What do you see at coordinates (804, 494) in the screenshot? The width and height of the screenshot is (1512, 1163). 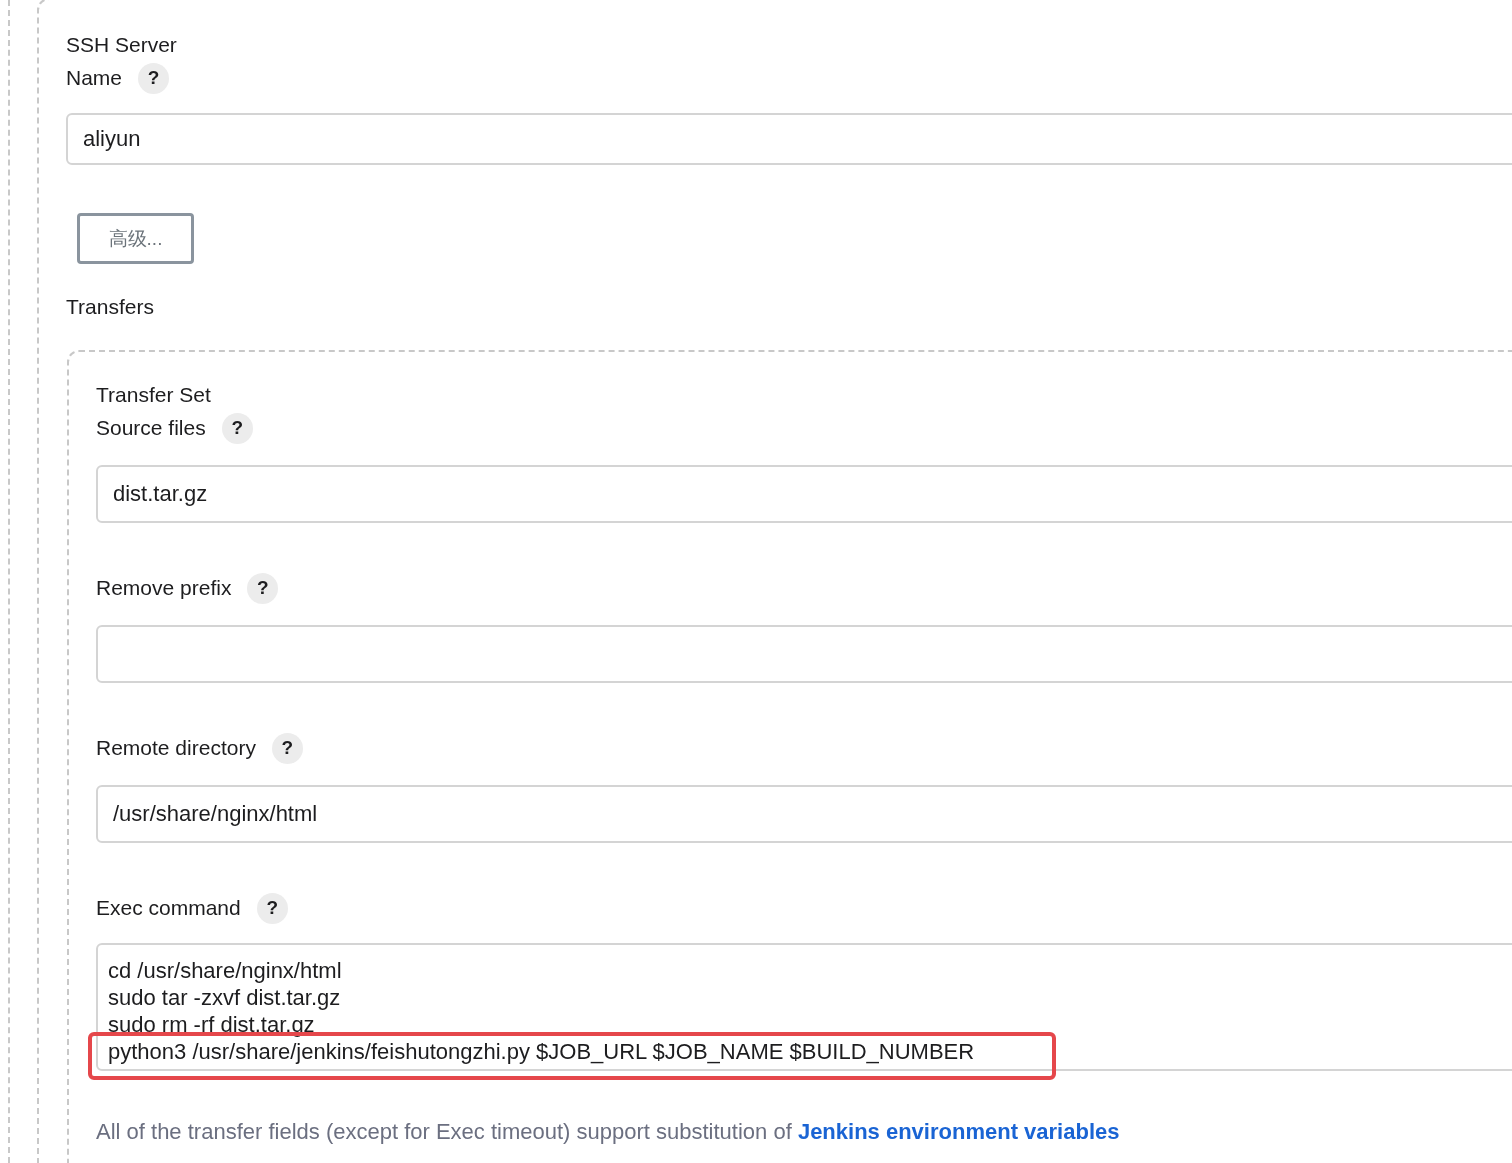 I see `input-field: dist.tar.gz` at bounding box center [804, 494].